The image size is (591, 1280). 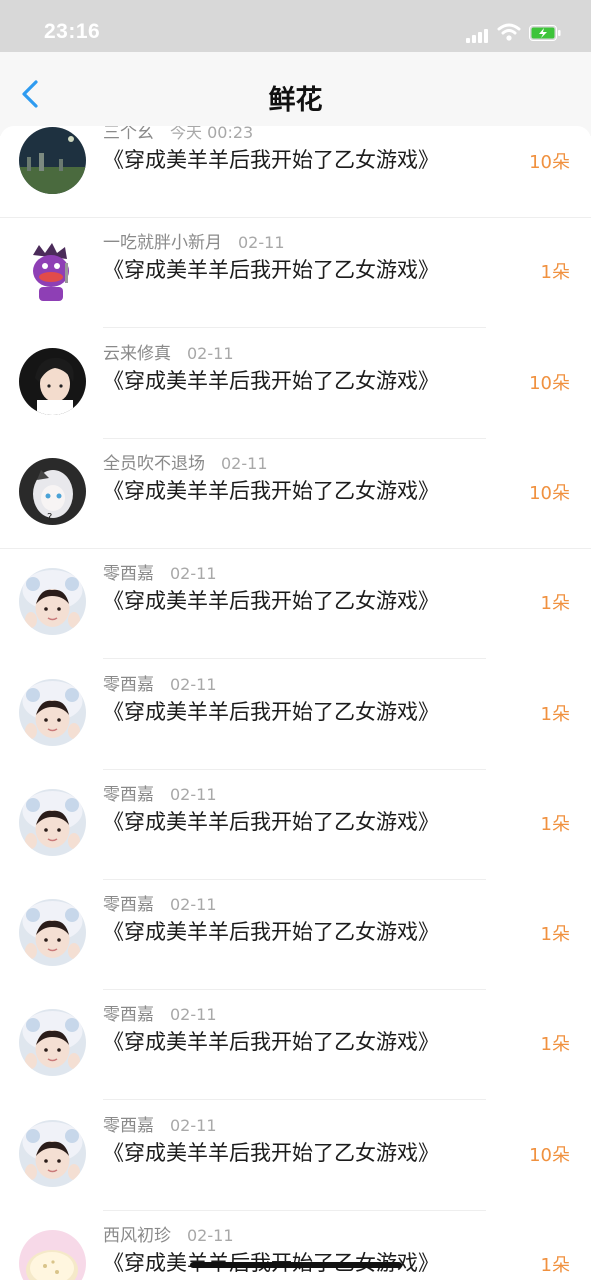 I want to click on user-name: 云来修真 02-11, so click(x=168, y=351).